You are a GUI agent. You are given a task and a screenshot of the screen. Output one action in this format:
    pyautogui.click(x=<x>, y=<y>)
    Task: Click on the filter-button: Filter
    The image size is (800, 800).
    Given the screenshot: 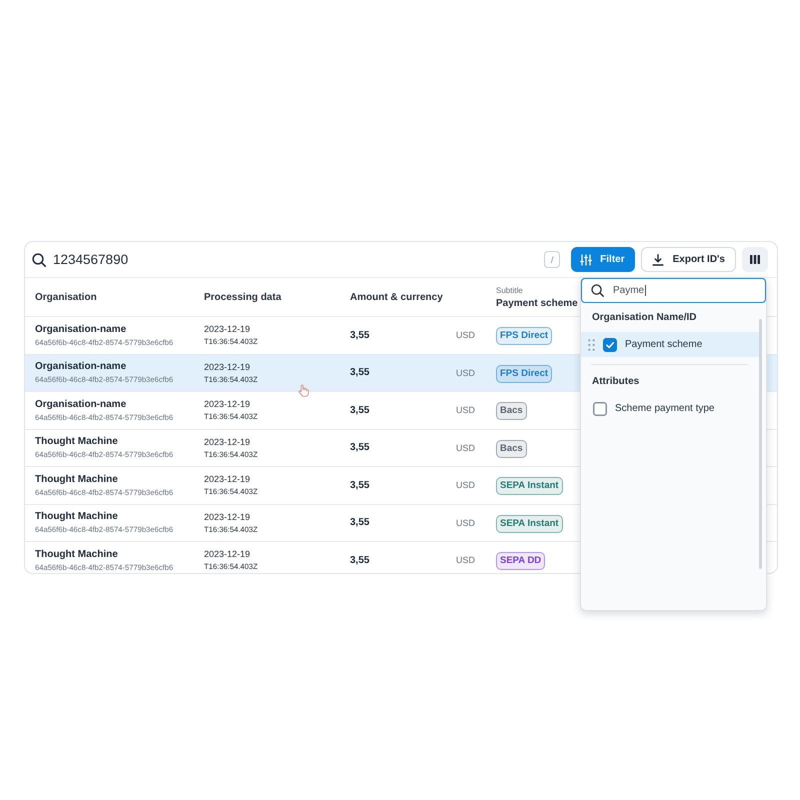 What is the action you would take?
    pyautogui.click(x=603, y=259)
    